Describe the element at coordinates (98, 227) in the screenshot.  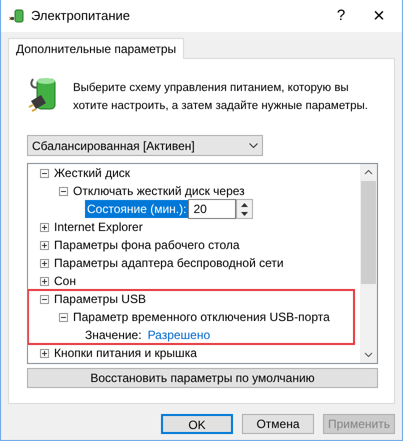
I see `tree-item: Internet Explorer` at that location.